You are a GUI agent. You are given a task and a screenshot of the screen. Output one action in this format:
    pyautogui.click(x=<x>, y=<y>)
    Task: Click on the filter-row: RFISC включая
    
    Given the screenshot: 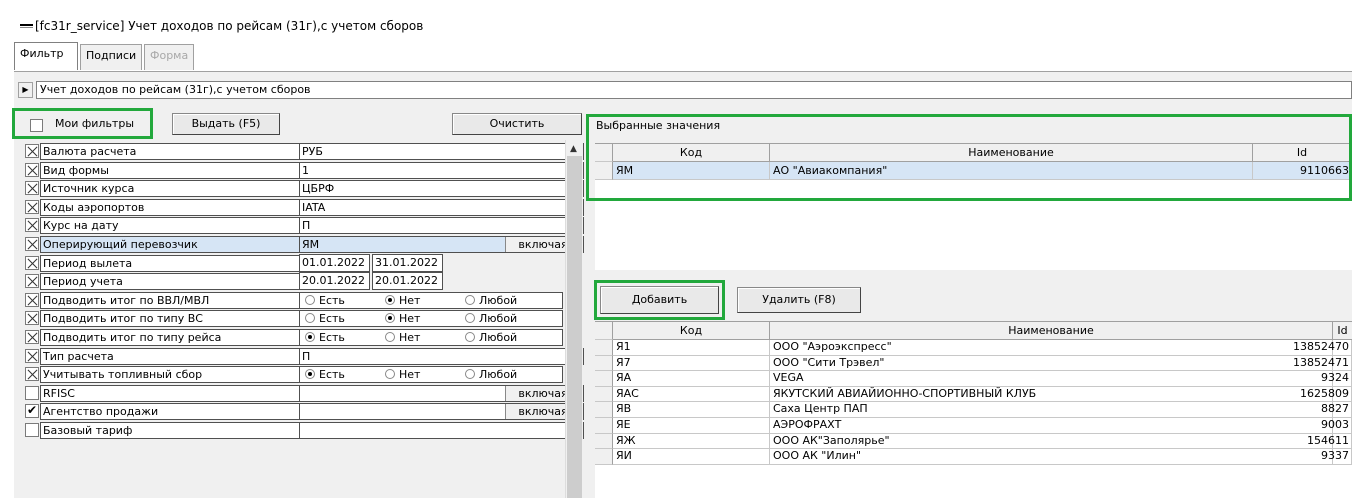 What is the action you would take?
    pyautogui.click(x=302, y=393)
    